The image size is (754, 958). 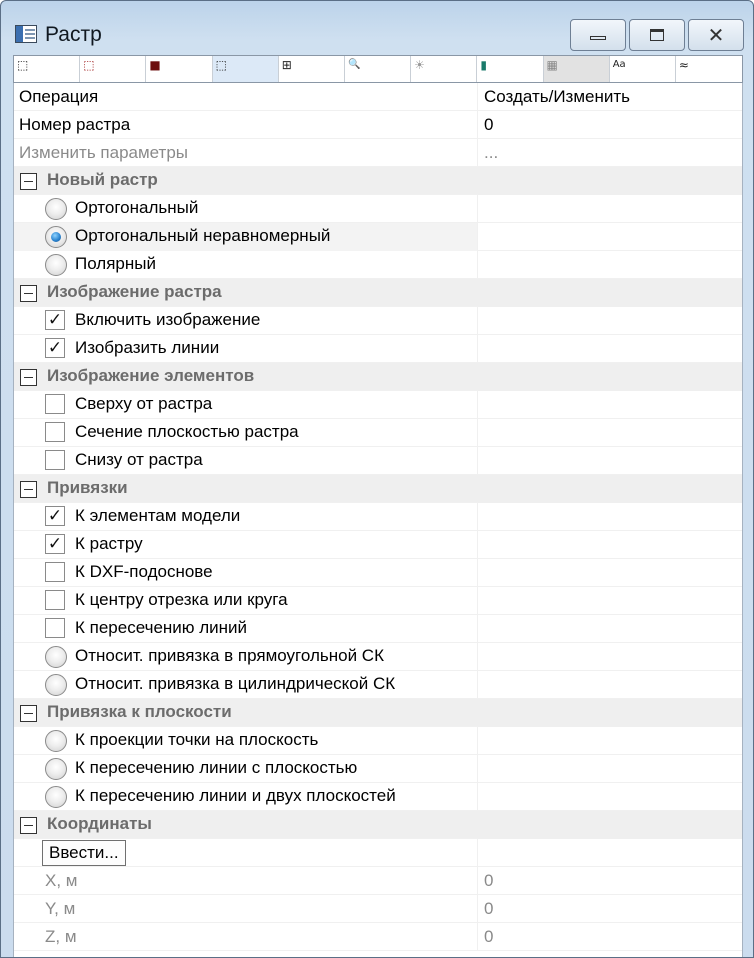 What do you see at coordinates (378, 293) in the screenshot?
I see `category-raster-display: Изображение растра` at bounding box center [378, 293].